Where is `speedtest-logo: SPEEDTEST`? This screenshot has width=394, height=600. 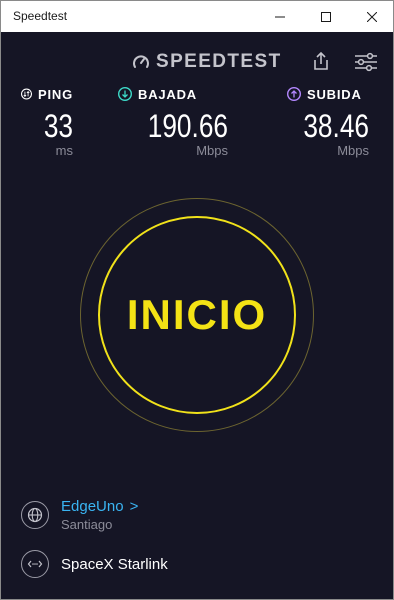
speedtest-logo: SPEEDTEST is located at coordinates (207, 62).